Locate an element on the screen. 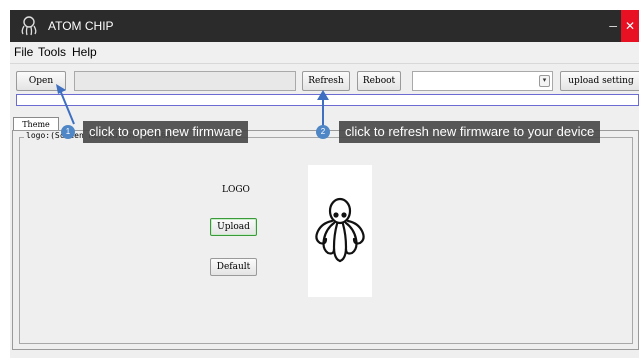 The height and width of the screenshot is (358, 639). refresh-button: Refresh is located at coordinates (326, 81).